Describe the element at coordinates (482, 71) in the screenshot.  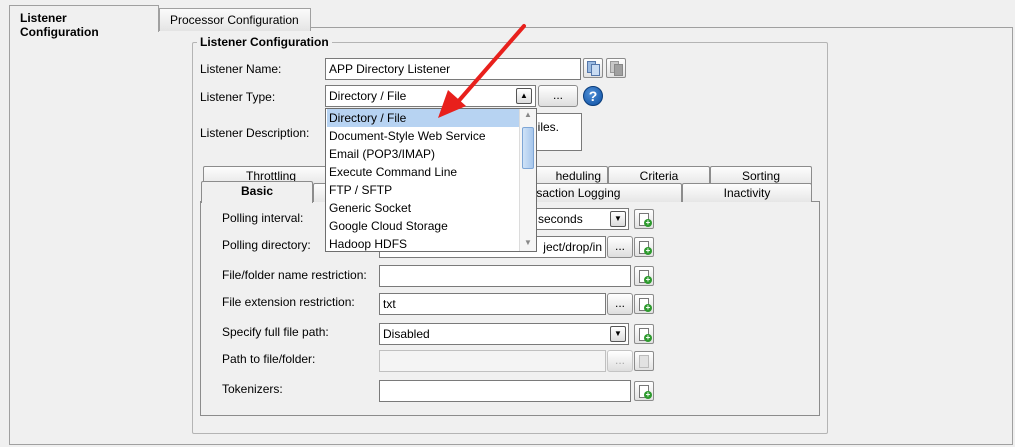
I see `red-arrow-icon` at that location.